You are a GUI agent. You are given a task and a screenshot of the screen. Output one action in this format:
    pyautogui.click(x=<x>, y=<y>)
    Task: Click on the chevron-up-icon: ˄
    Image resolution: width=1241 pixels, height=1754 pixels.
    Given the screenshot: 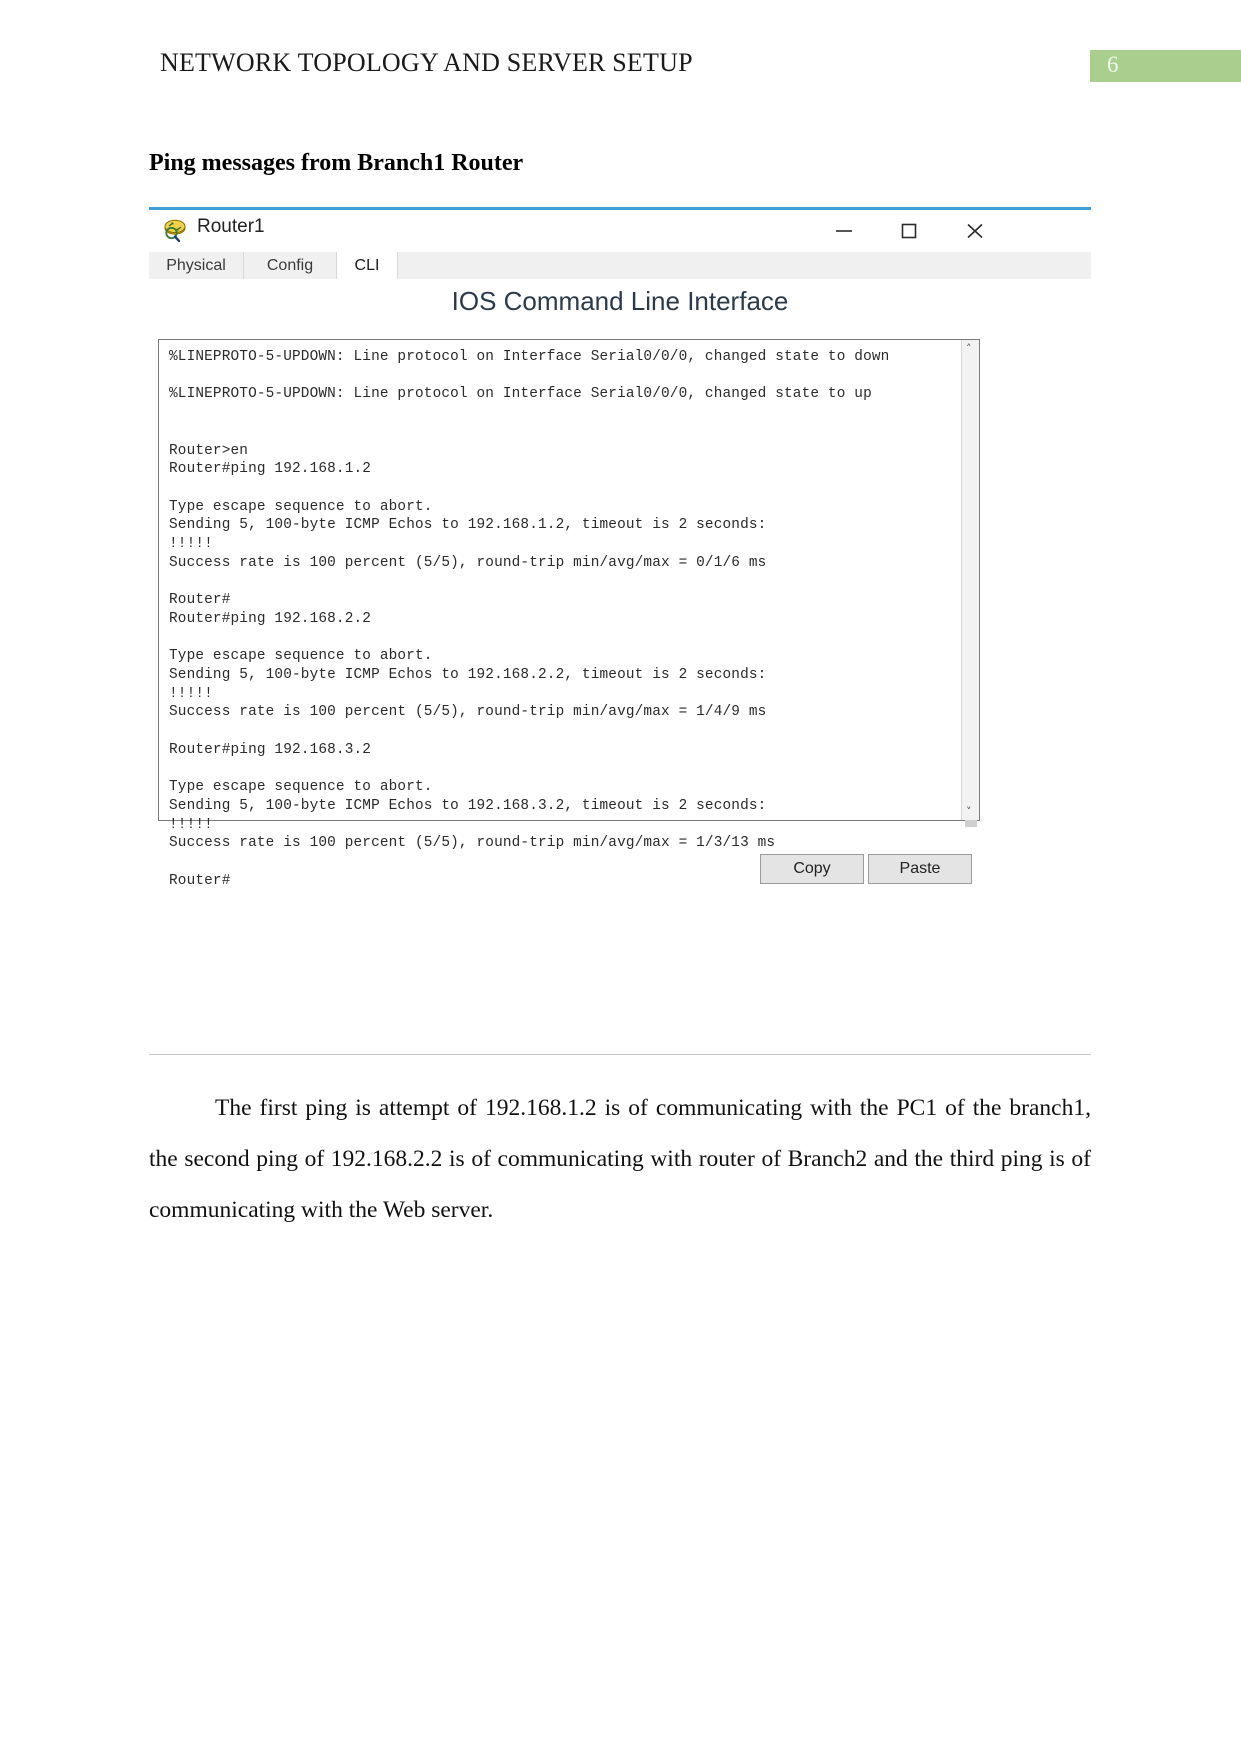 What is the action you would take?
    pyautogui.click(x=969, y=348)
    